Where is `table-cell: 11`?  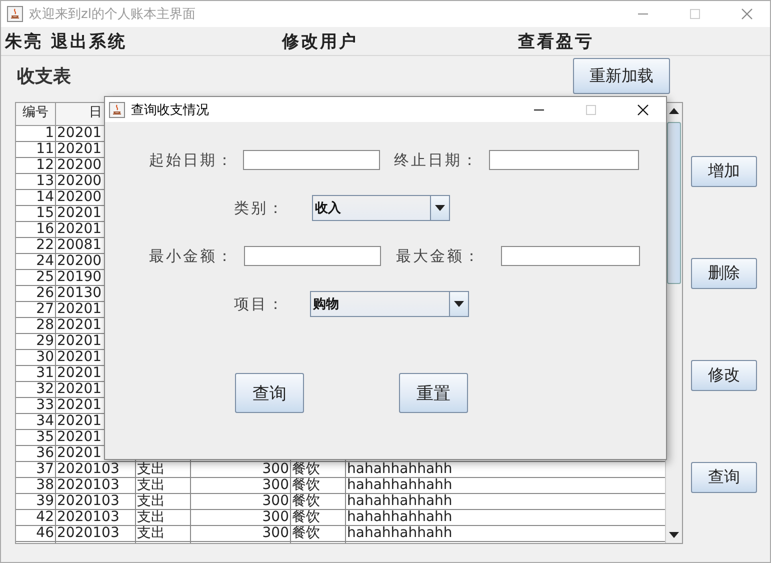
table-cell: 11 is located at coordinates (45, 149).